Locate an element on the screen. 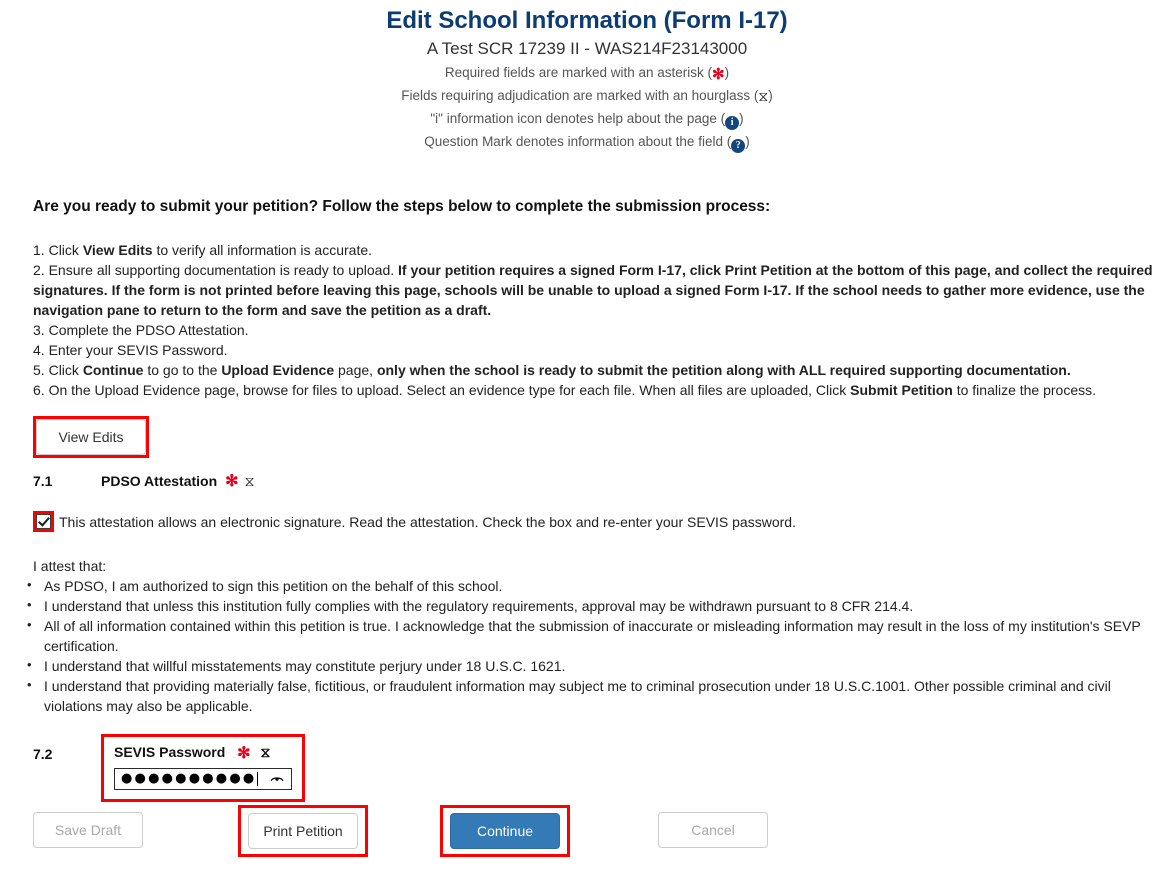 This screenshot has width=1174, height=870. continue-button: Continue is located at coordinates (505, 831).